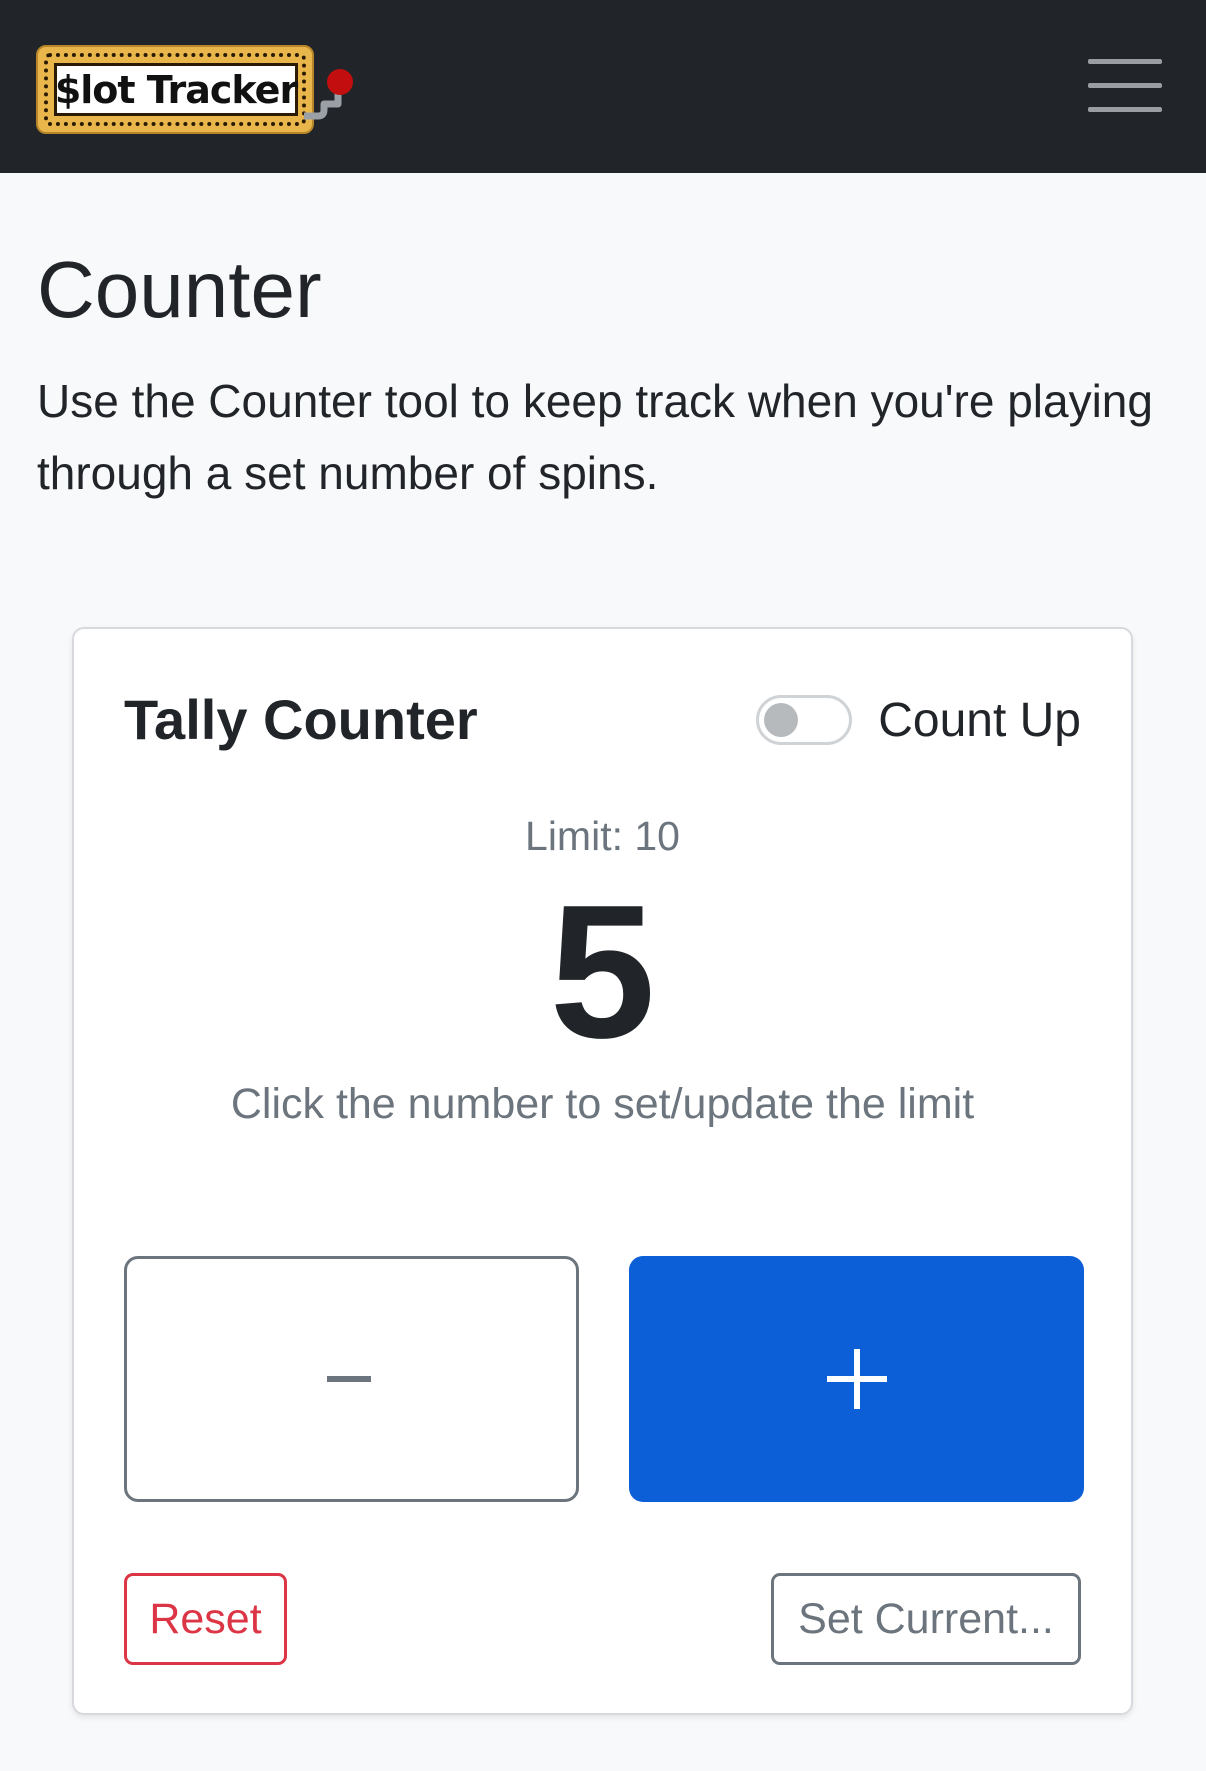 The height and width of the screenshot is (1771, 1206). I want to click on plus-icon, so click(856, 1379).